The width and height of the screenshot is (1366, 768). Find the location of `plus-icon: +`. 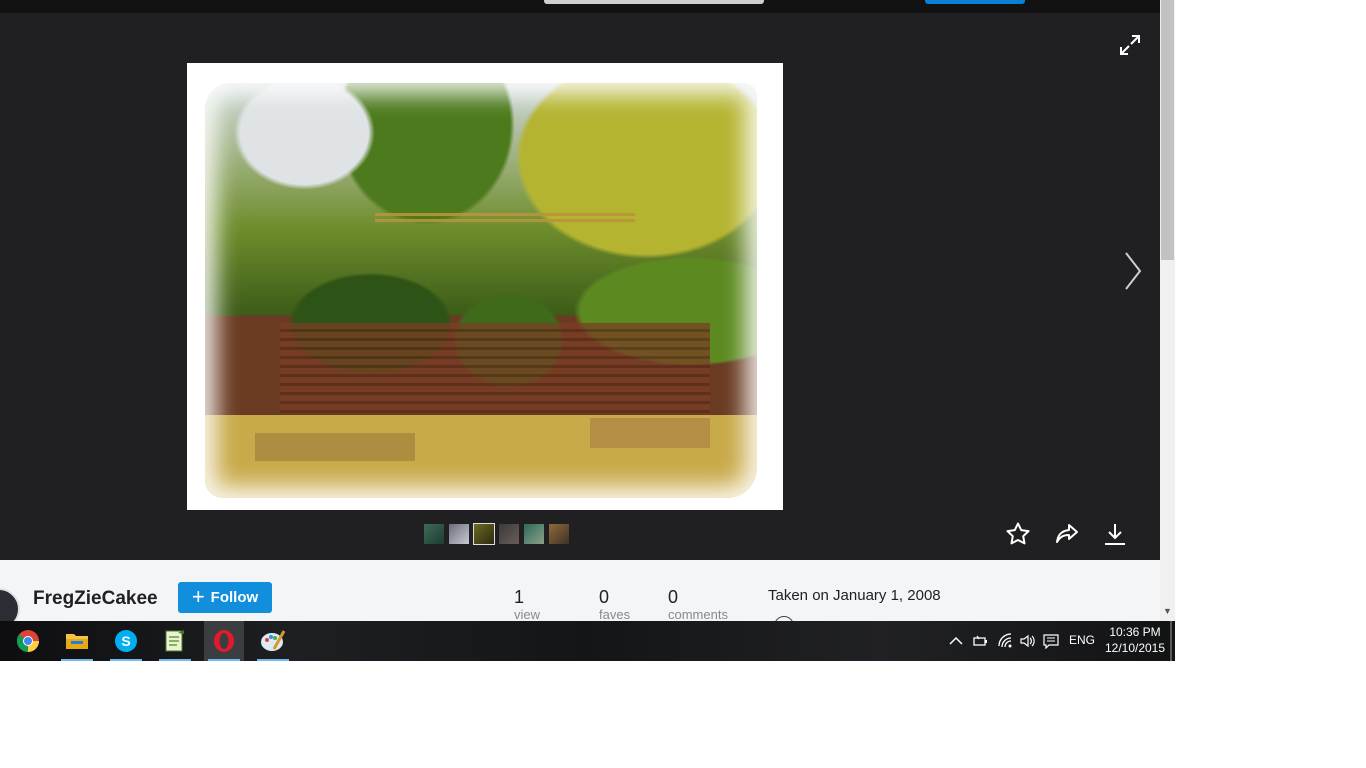

plus-icon: + is located at coordinates (198, 596).